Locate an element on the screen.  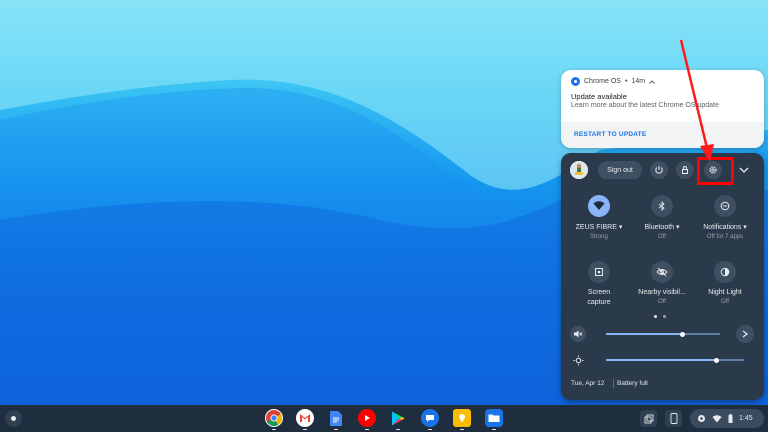
night-light-icon is located at coordinates (725, 272).